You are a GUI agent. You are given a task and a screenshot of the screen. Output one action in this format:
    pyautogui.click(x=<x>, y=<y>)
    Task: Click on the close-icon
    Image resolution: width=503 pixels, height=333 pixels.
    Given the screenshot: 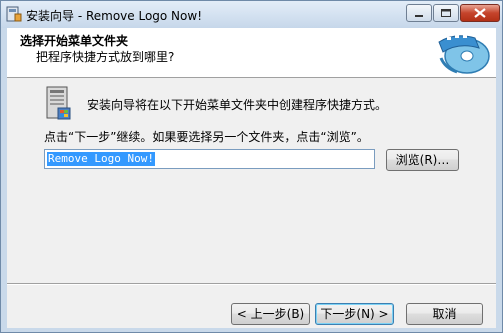 What is the action you would take?
    pyautogui.click(x=480, y=13)
    